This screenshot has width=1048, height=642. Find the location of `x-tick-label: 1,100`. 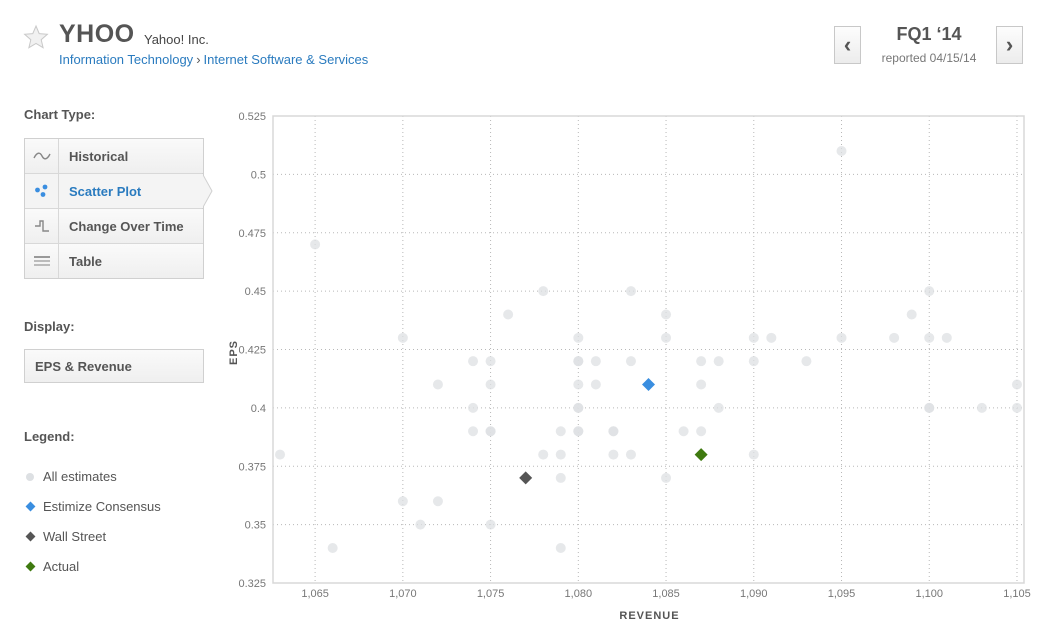

x-tick-label: 1,100 is located at coordinates (929, 594).